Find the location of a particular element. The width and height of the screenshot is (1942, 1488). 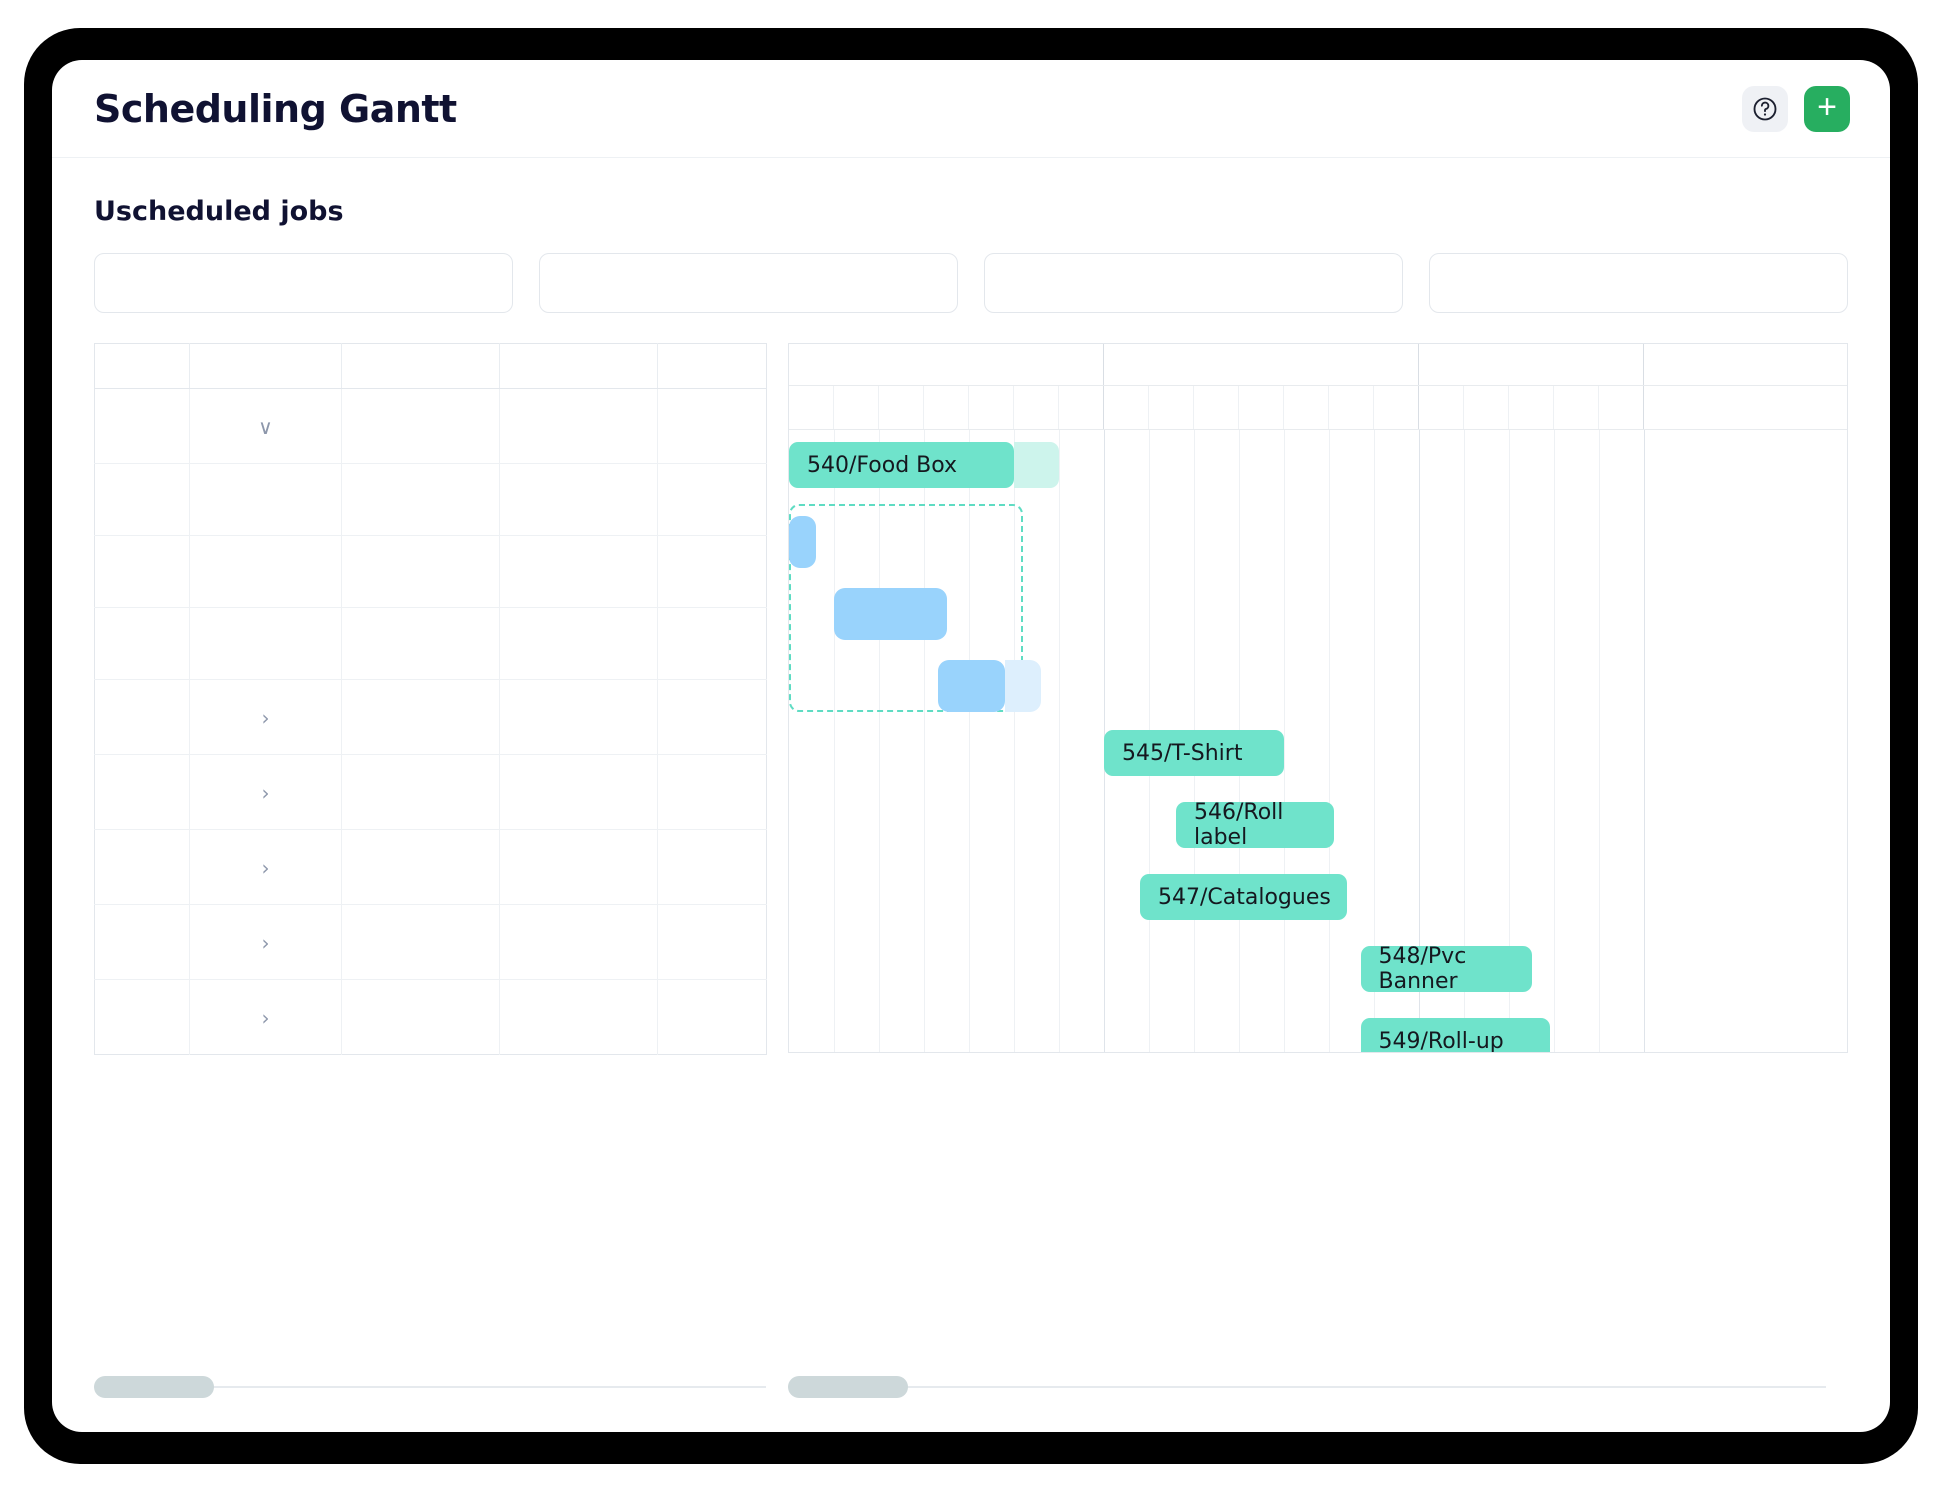

gantt-bar-label: 545/T-Shirt is located at coordinates (1182, 753).